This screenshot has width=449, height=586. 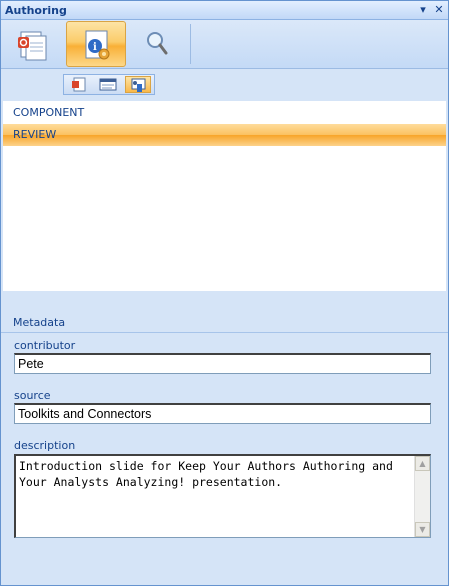 What do you see at coordinates (224, 84) in the screenshot?
I see `view-subtoolbar` at bounding box center [224, 84].